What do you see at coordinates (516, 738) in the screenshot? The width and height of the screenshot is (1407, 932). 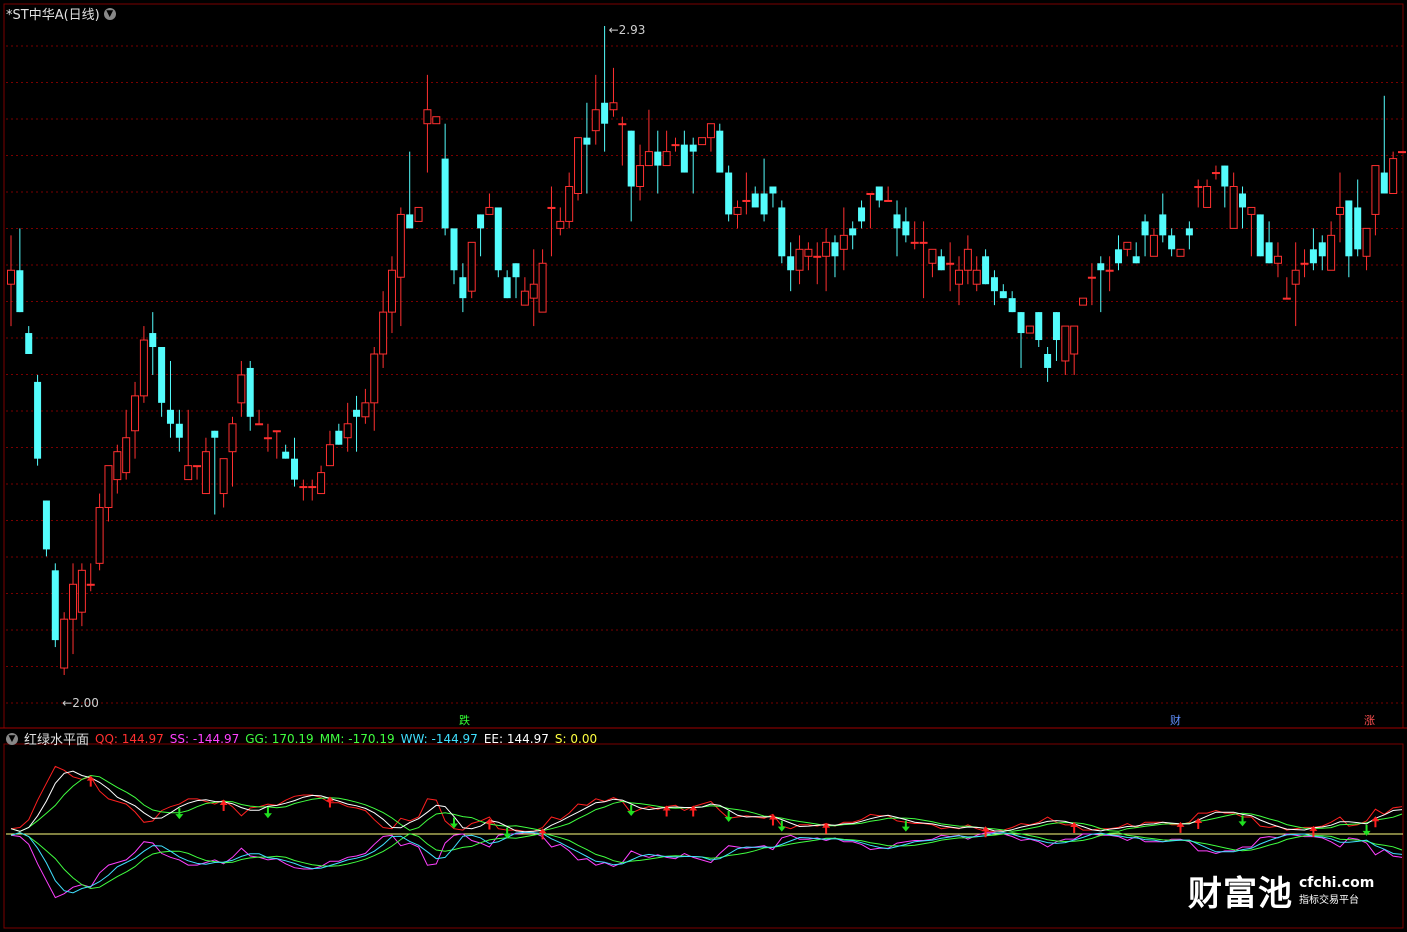 I see `ind-ee: EE: 144.97` at bounding box center [516, 738].